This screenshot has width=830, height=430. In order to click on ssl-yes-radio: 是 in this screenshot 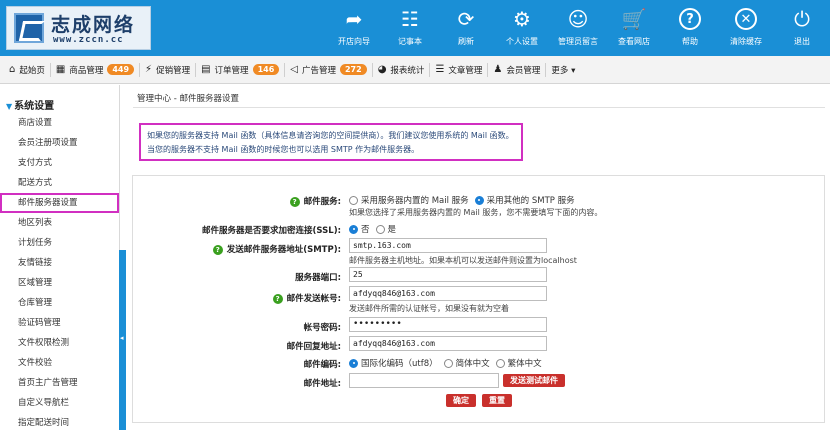, I will do `click(385, 229)`.